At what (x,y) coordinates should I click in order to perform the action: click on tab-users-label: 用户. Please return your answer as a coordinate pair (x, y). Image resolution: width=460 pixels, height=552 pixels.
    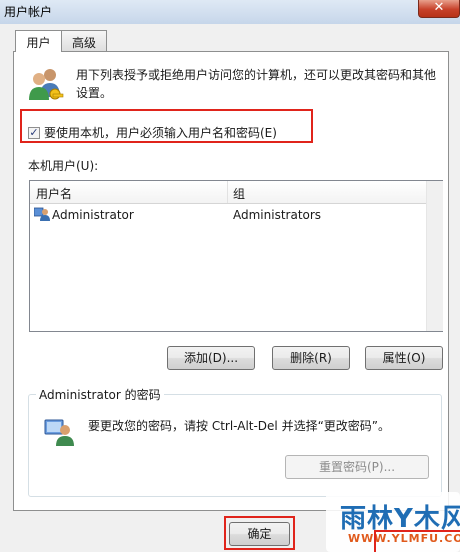
    Looking at the image, I should click on (38, 43).